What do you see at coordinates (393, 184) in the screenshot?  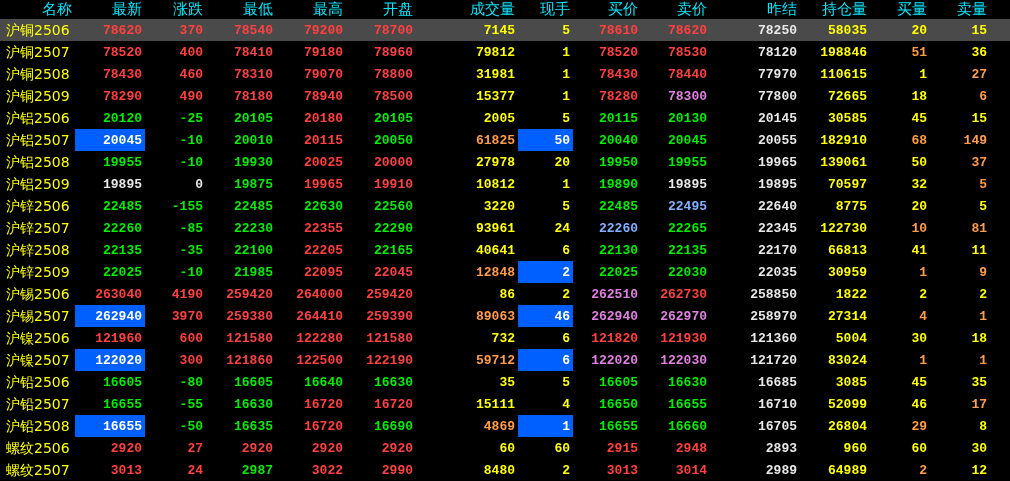 I see `table-cell: 19910` at bounding box center [393, 184].